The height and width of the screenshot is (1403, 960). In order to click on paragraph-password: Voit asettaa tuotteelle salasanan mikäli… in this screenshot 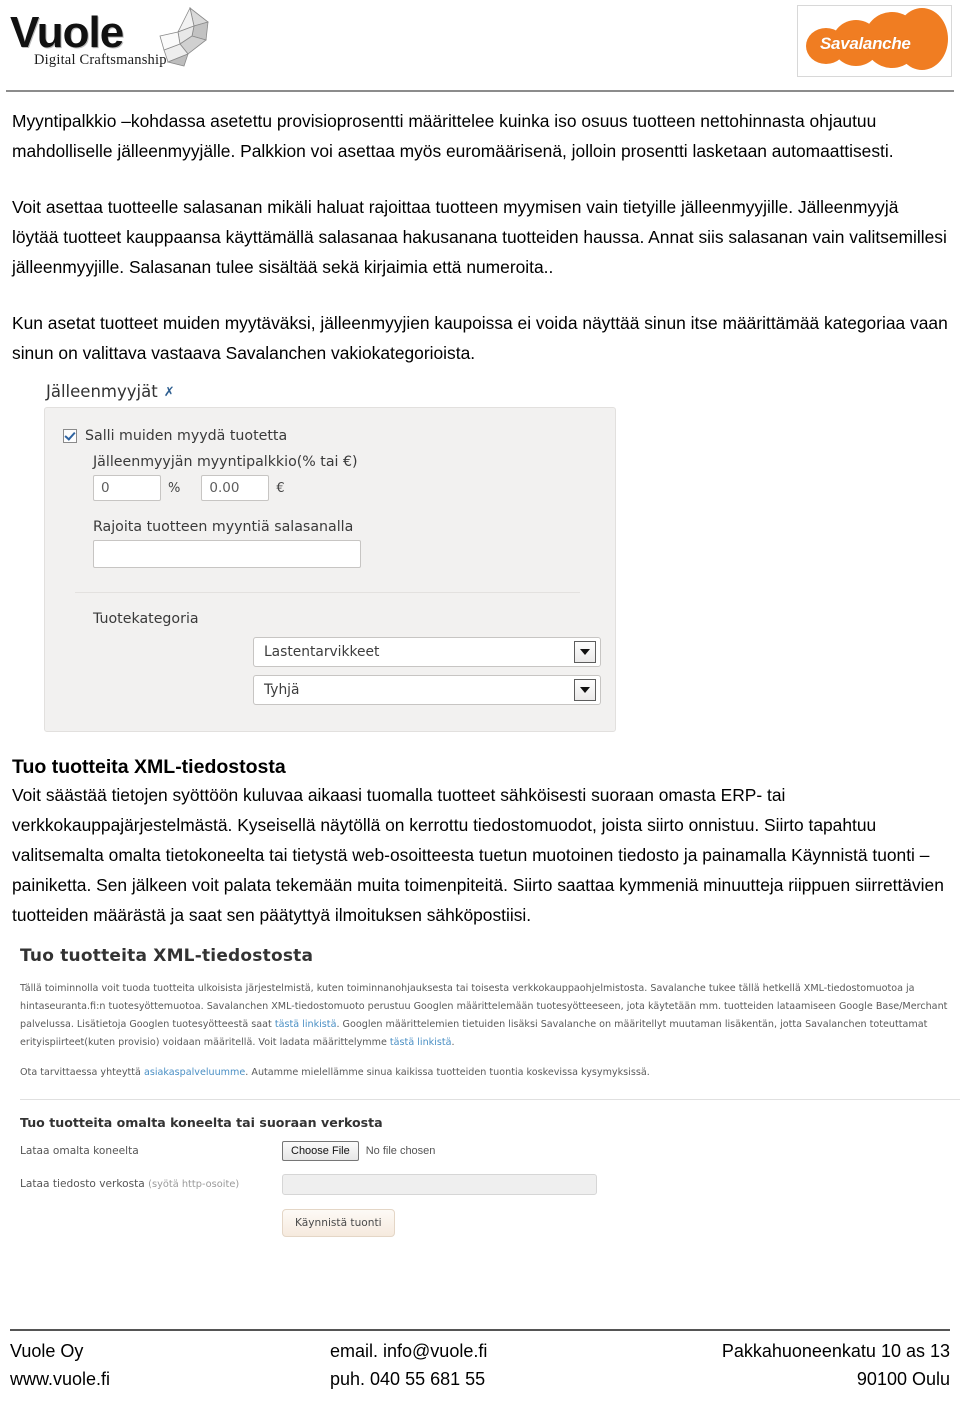, I will do `click(479, 237)`.